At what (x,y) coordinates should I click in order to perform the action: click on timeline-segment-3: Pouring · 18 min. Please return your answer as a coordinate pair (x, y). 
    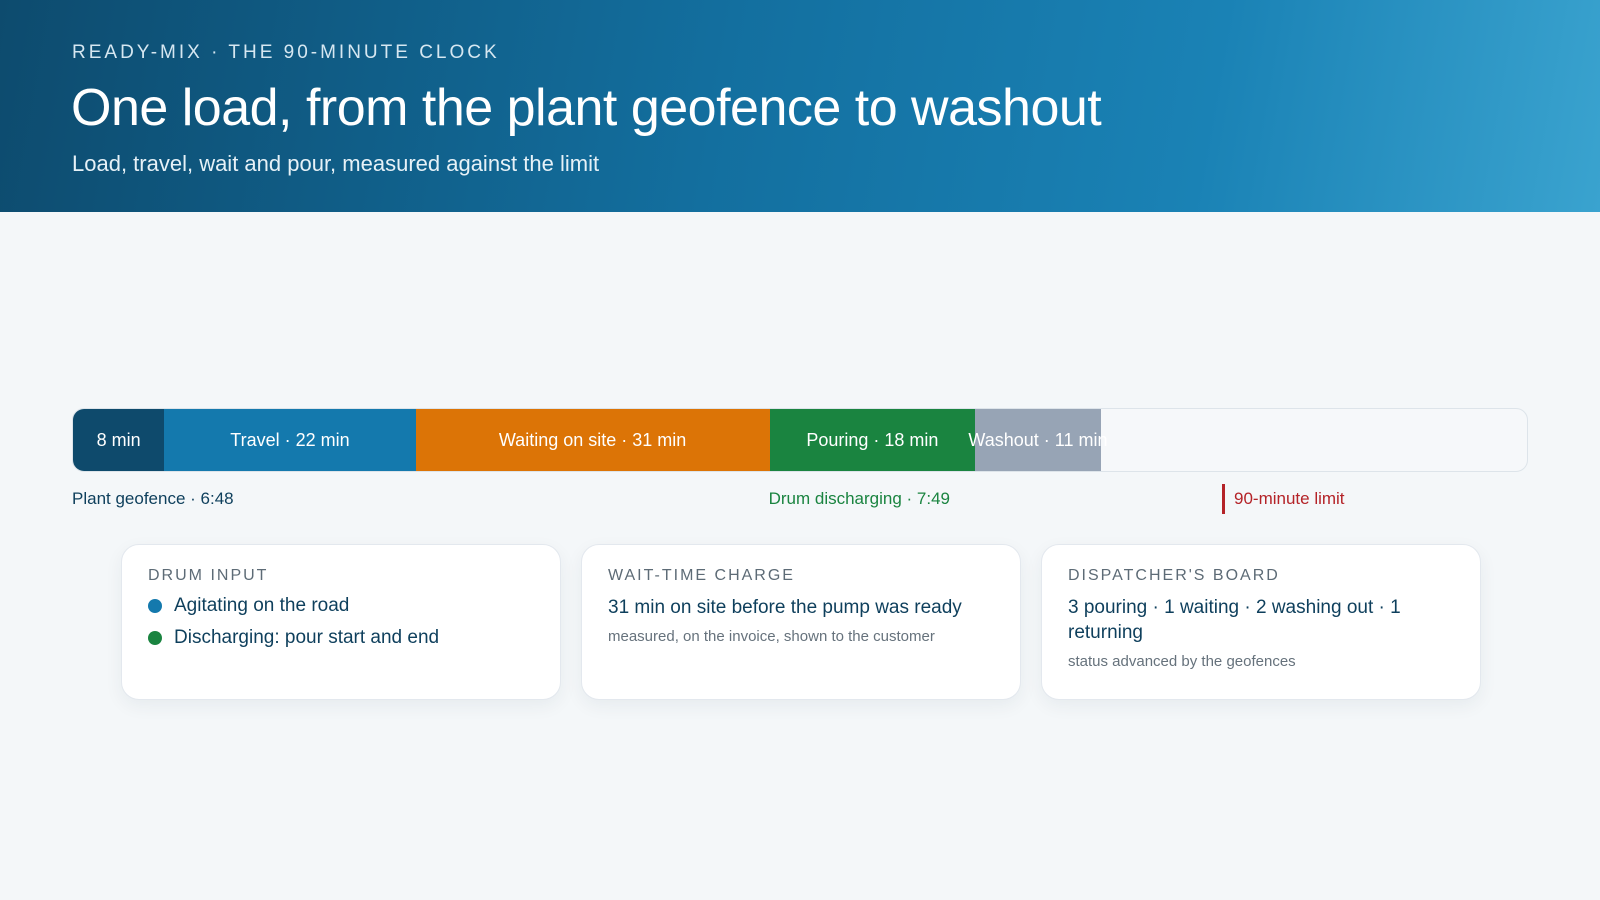
    Looking at the image, I should click on (872, 440).